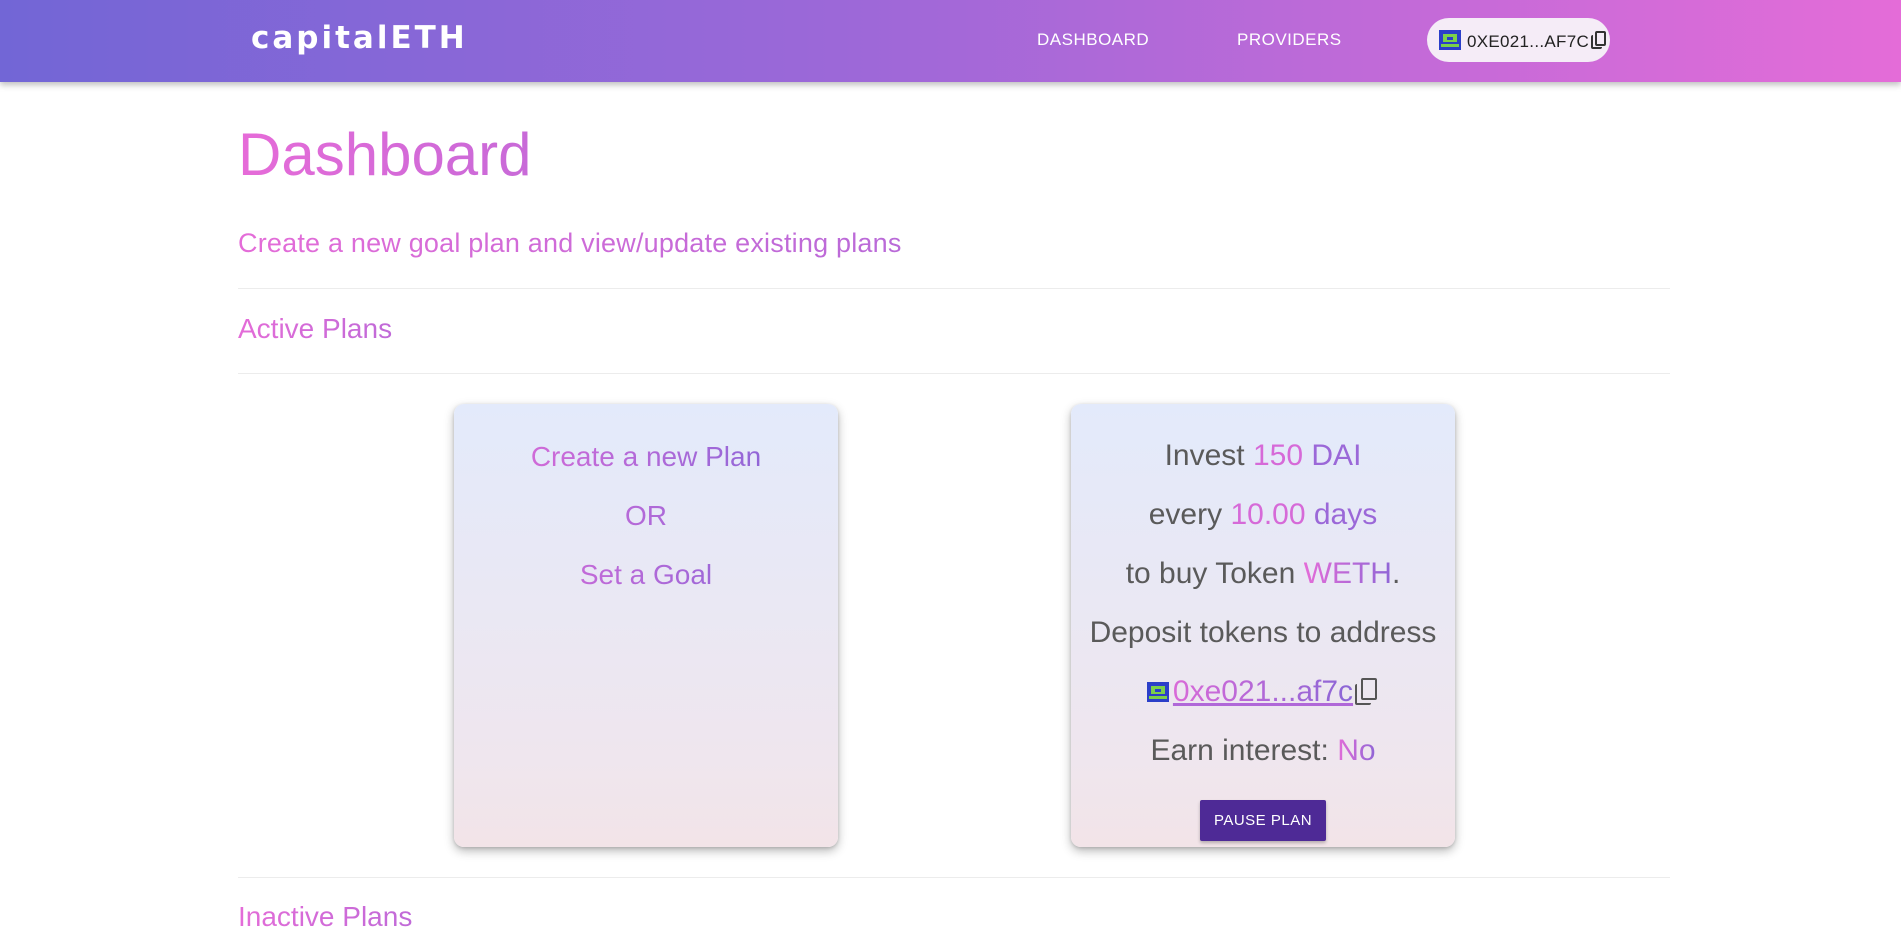 This screenshot has width=1901, height=934. I want to click on new-plan-card: Create a new Plan OR Set a Goal, so click(646, 625).